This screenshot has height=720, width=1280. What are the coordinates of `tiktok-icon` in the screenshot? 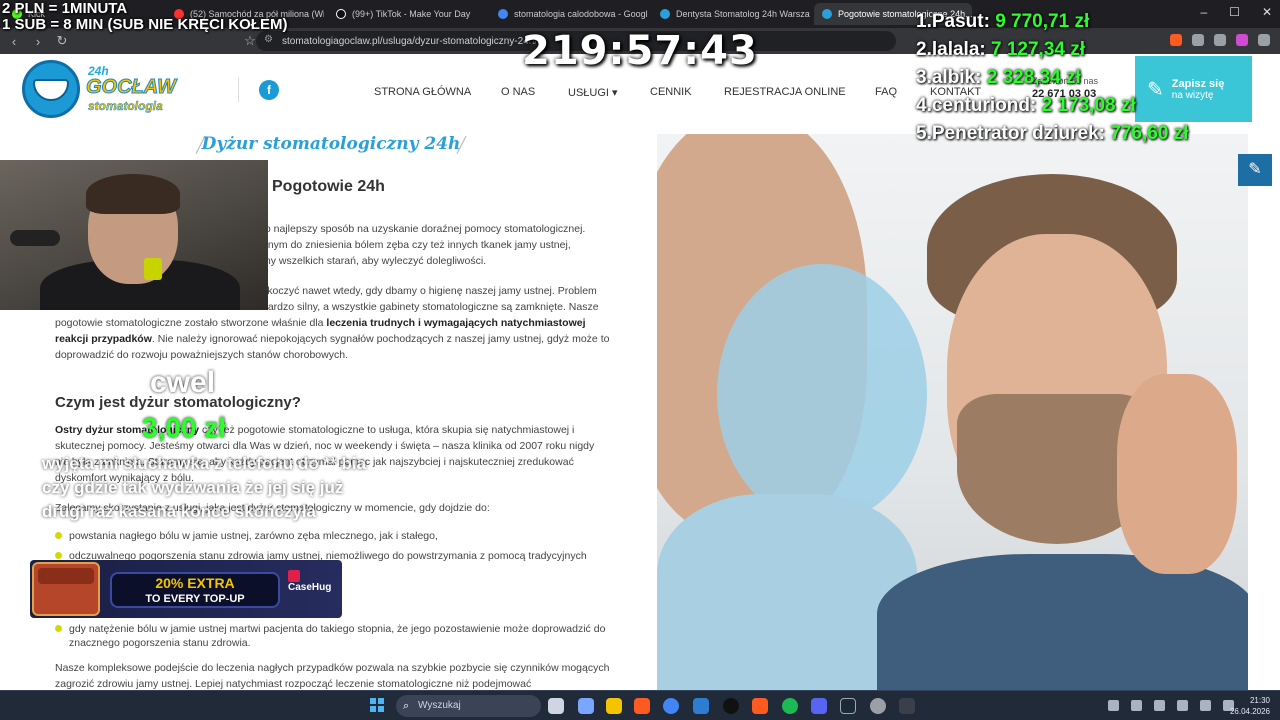 It's located at (341, 14).